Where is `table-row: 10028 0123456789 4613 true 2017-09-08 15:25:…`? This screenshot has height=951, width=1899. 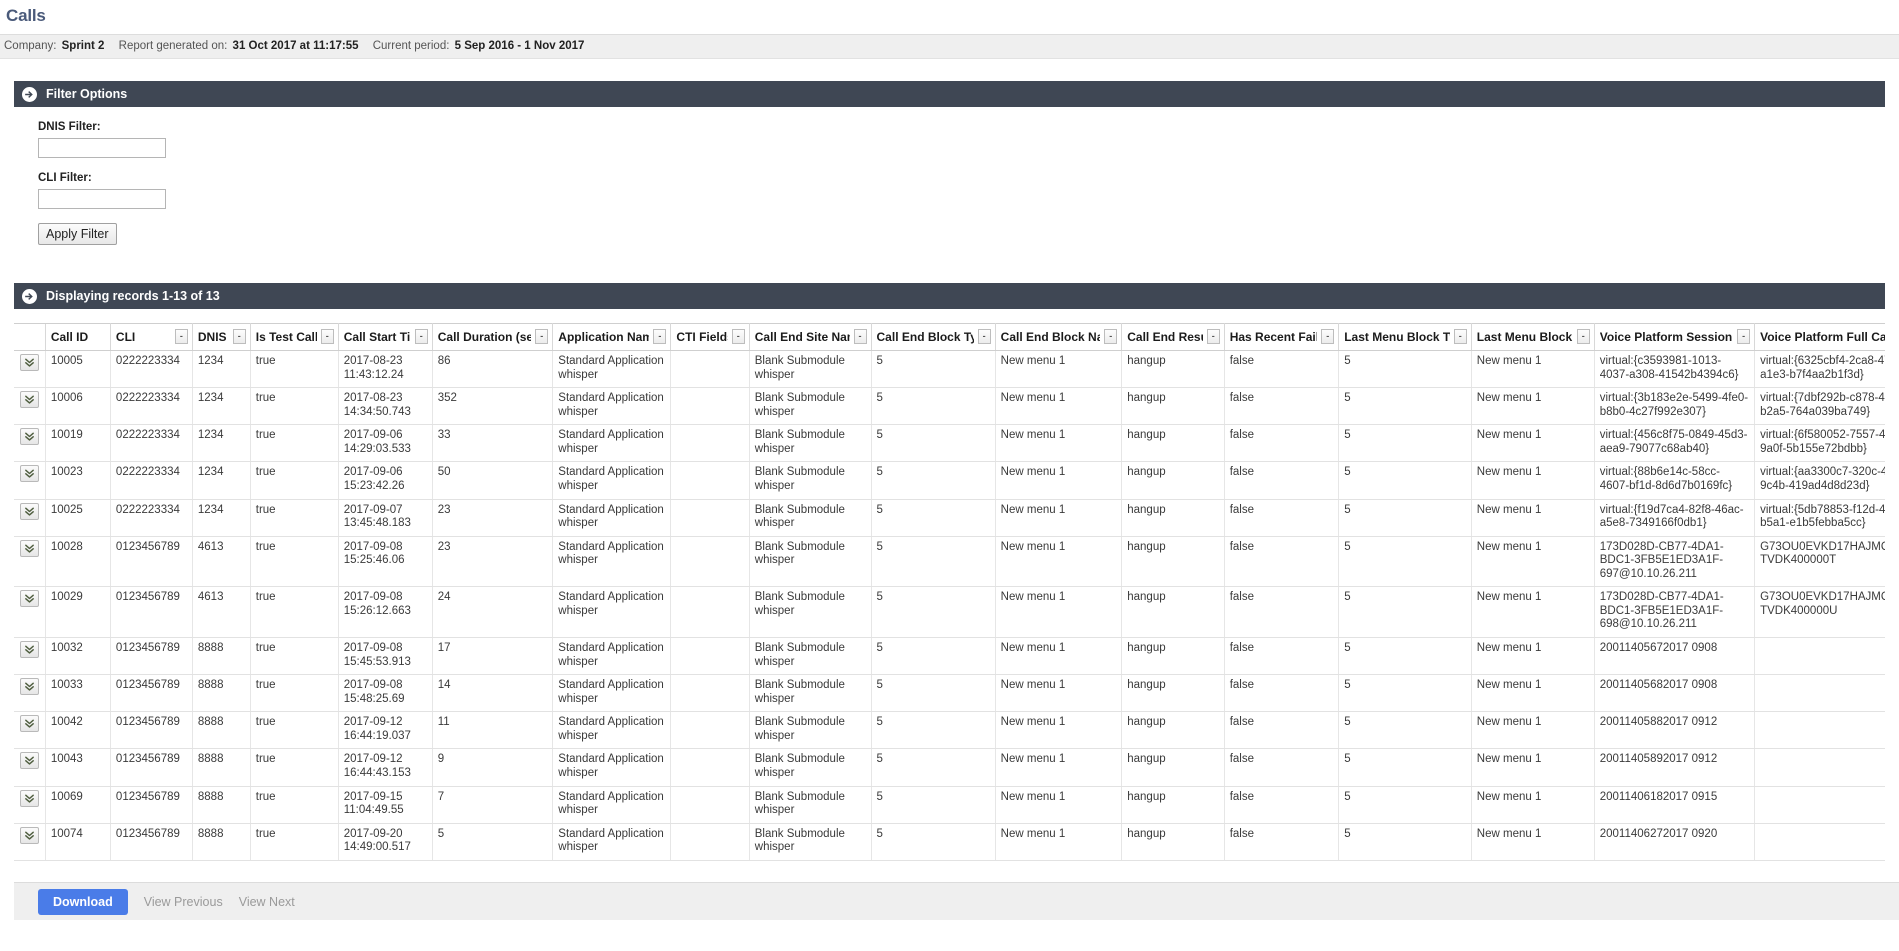 table-row: 10028 0123456789 4613 true 2017-09-08 15:25:… is located at coordinates (949, 562).